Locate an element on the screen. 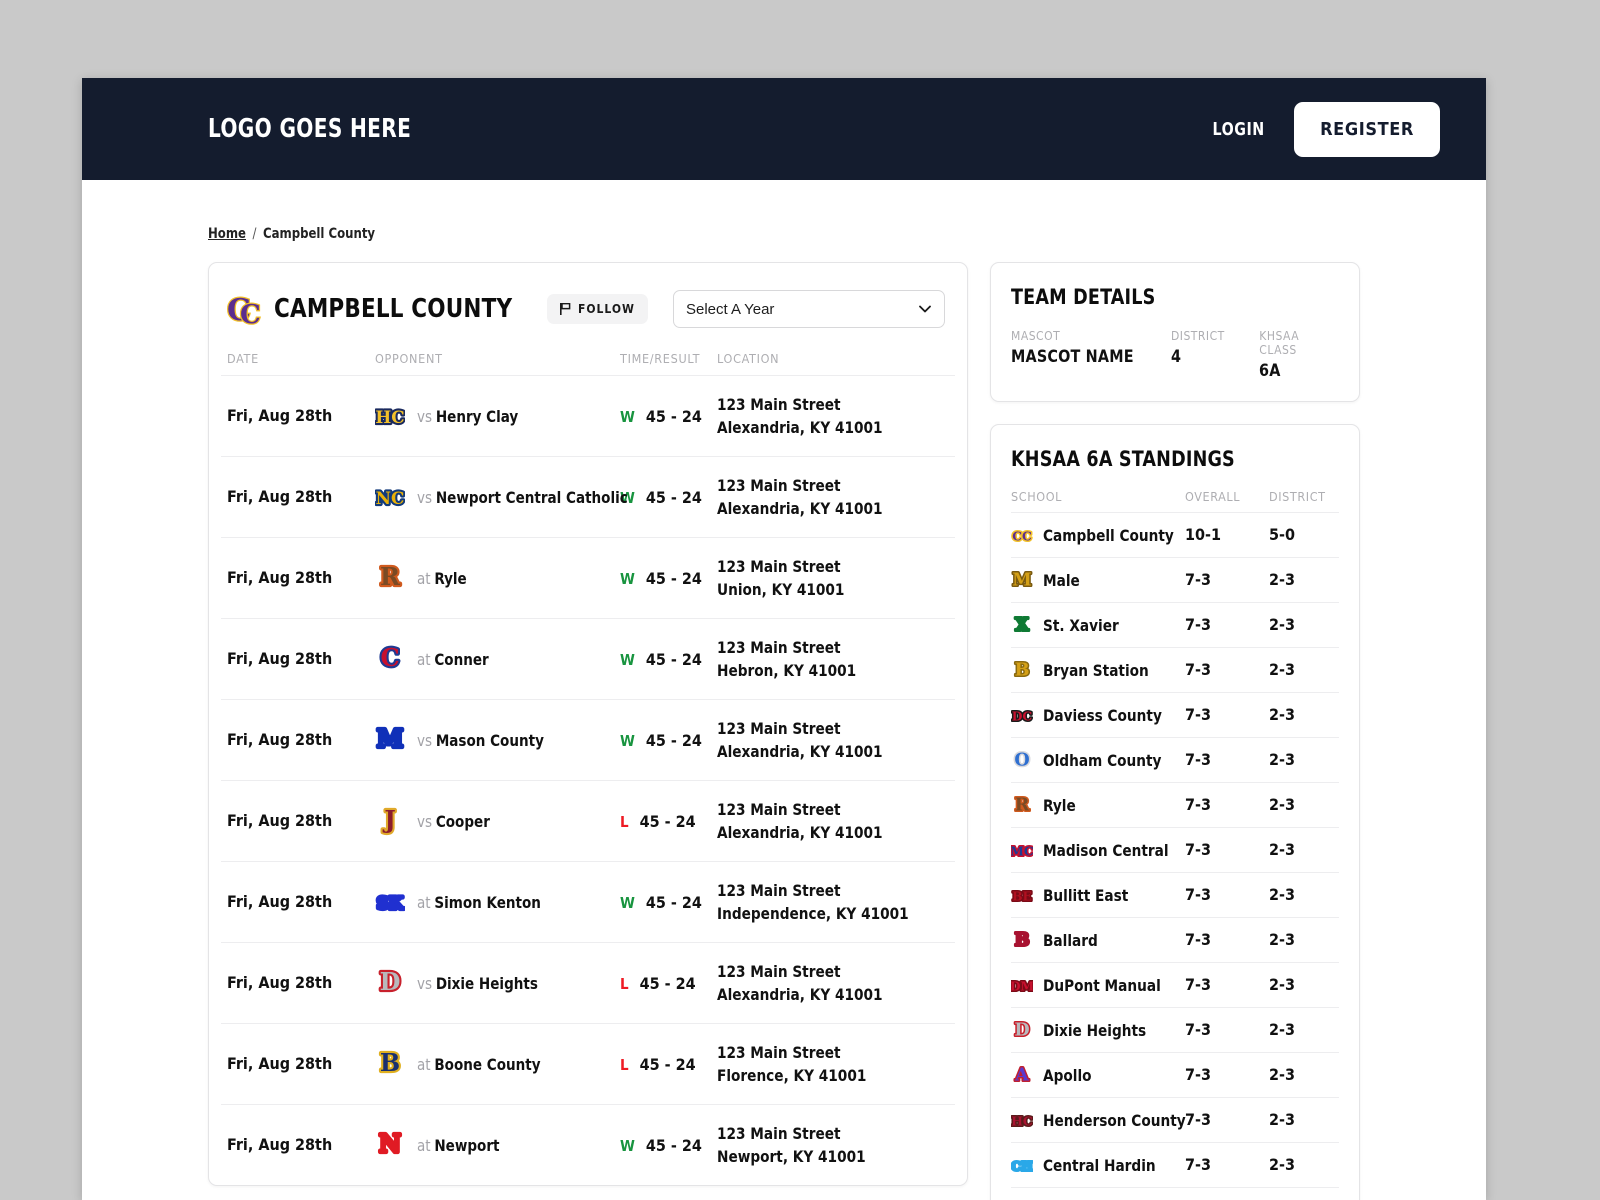 The height and width of the screenshot is (1200, 1600). opponent-name: Conner is located at coordinates (461, 659).